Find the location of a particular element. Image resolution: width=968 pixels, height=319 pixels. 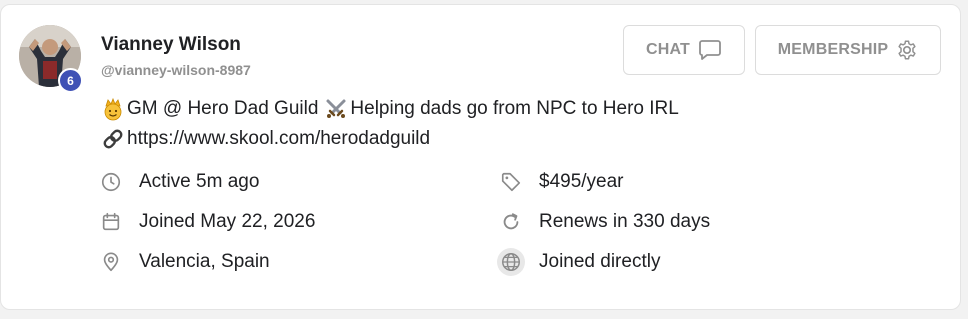

gear-icon is located at coordinates (907, 50).